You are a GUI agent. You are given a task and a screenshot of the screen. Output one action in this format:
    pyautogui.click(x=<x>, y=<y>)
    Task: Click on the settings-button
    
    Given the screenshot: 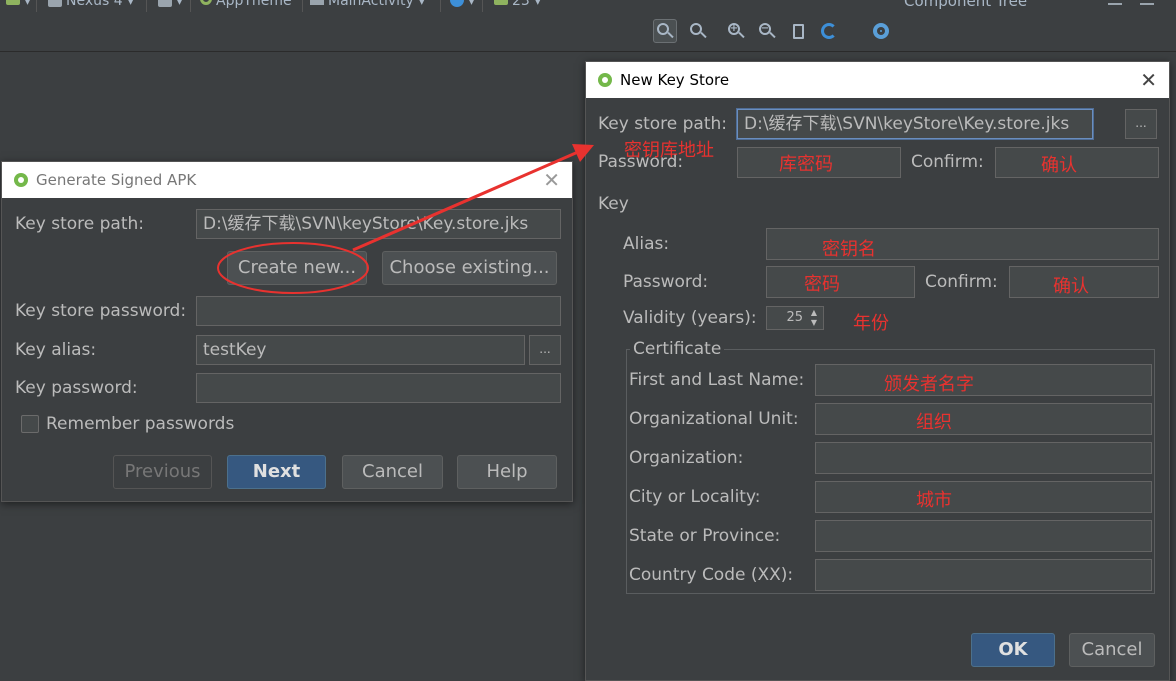 What is the action you would take?
    pyautogui.click(x=881, y=31)
    